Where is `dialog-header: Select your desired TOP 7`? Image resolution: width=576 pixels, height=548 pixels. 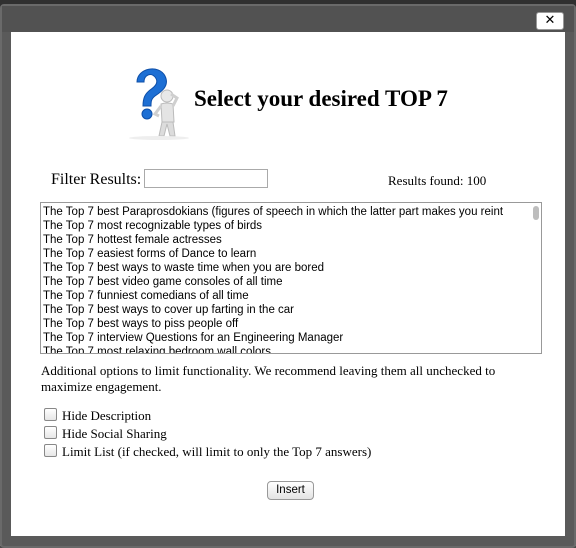
dialog-header: Select your desired TOP 7 is located at coordinates (299, 102).